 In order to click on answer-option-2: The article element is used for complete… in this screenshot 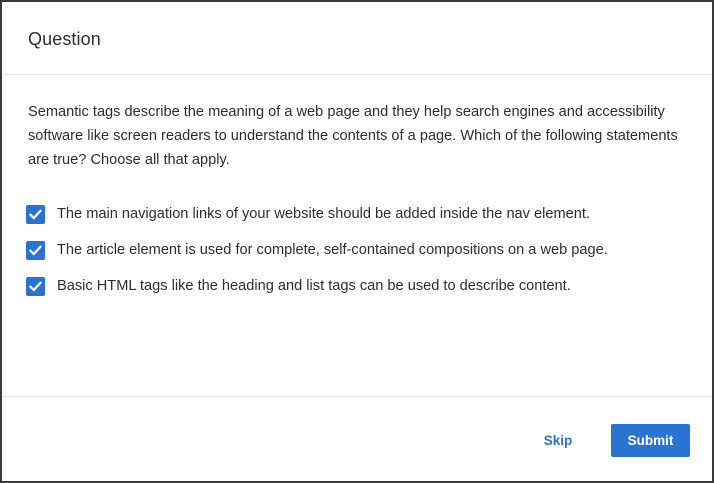, I will do `click(361, 250)`.